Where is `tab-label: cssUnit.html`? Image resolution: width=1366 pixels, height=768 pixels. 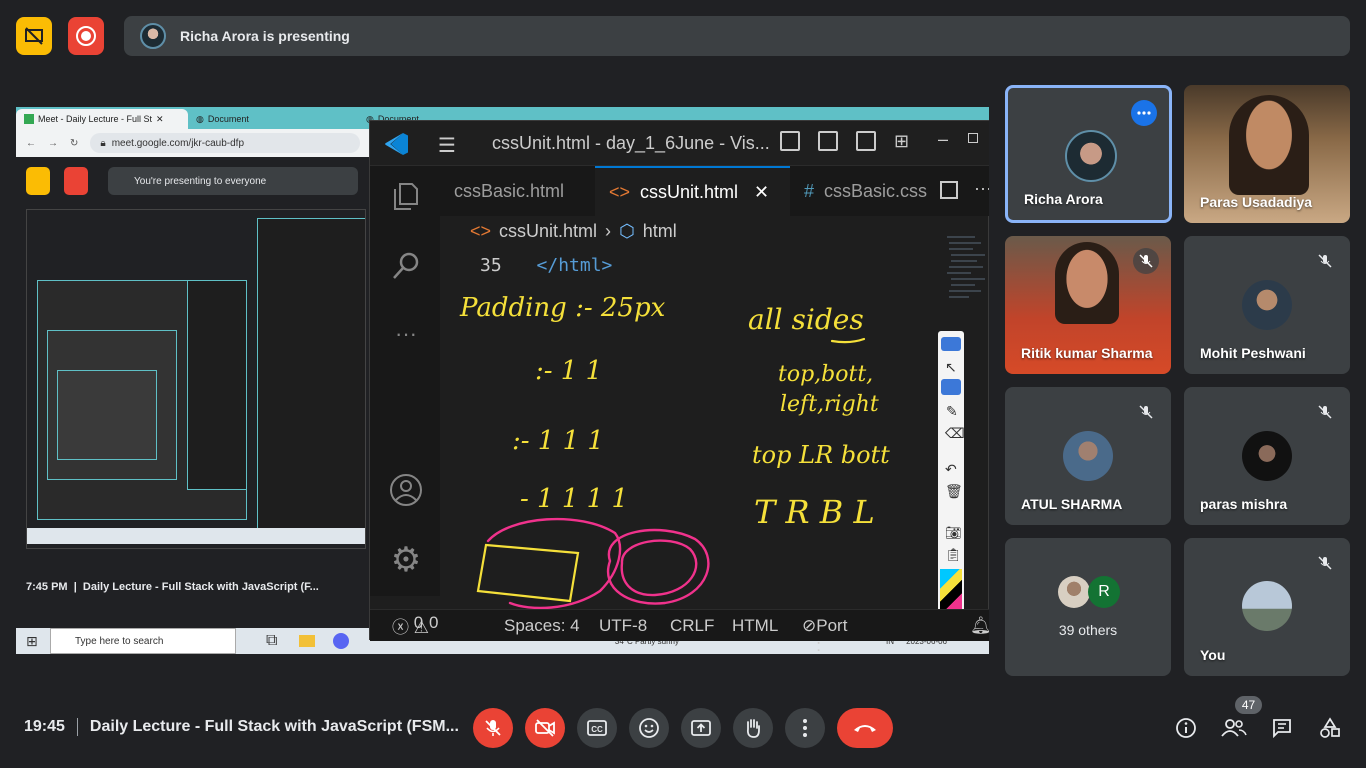
tab-label: cssUnit.html is located at coordinates (689, 191).